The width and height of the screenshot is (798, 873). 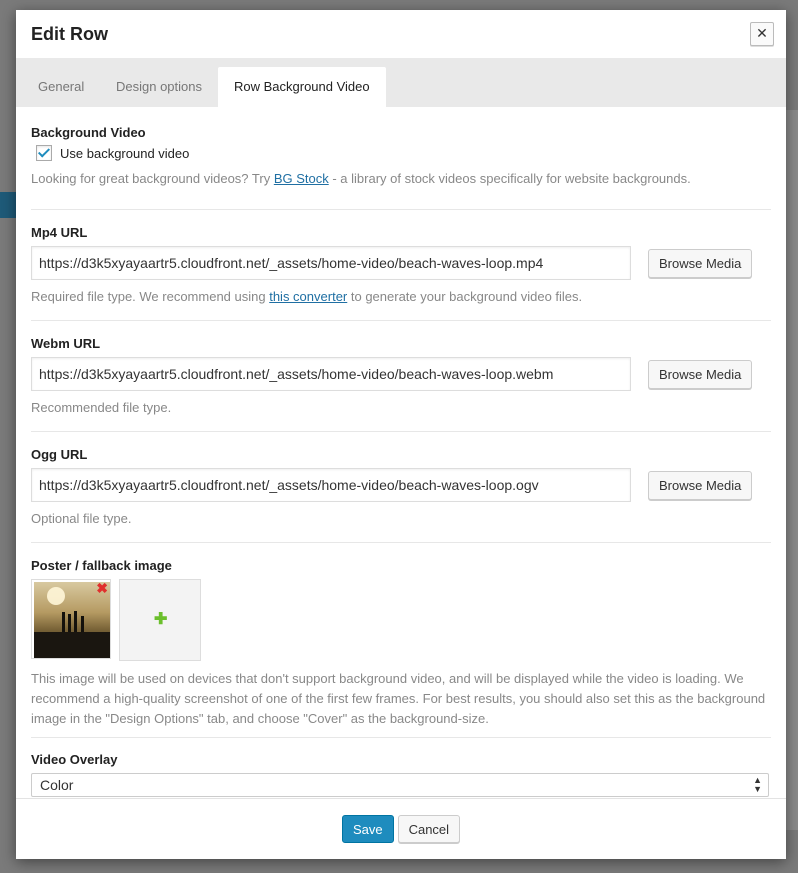 I want to click on ogg-browse-media-button: Browse Media, so click(x=700, y=485).